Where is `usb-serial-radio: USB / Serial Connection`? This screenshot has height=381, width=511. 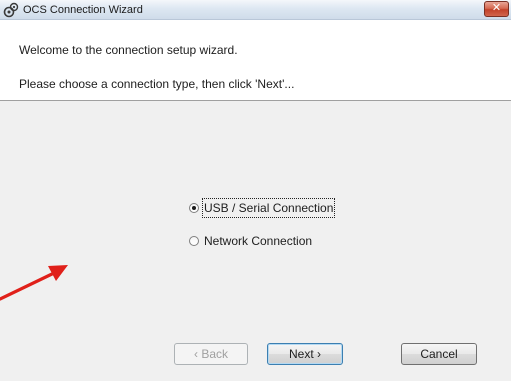
usb-serial-radio: USB / Serial Connection is located at coordinates (269, 208).